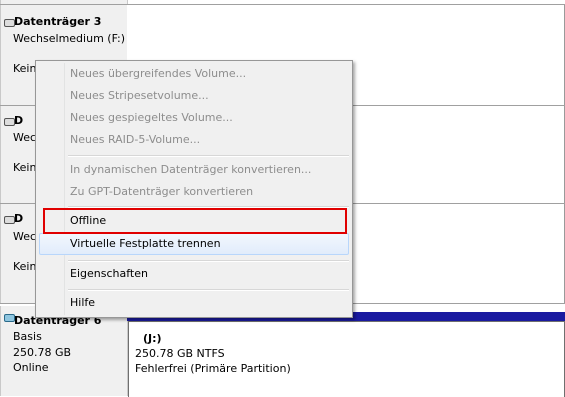 The width and height of the screenshot is (565, 397). What do you see at coordinates (194, 221) in the screenshot?
I see `menu-item-offline: Offline` at bounding box center [194, 221].